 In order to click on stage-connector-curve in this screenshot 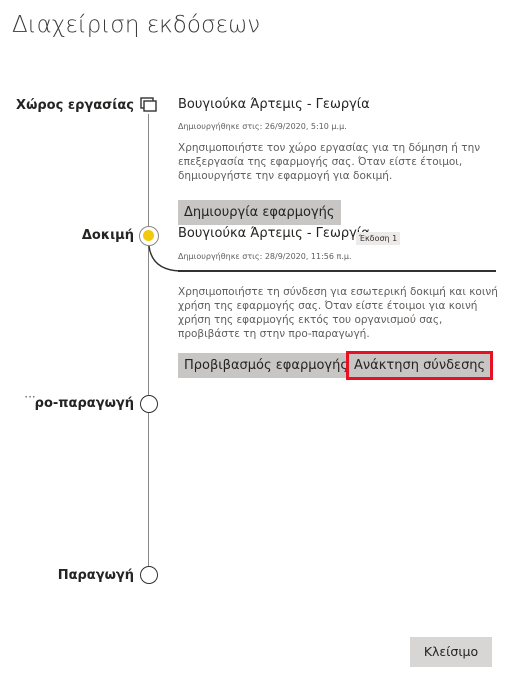, I will do `click(164, 259)`.